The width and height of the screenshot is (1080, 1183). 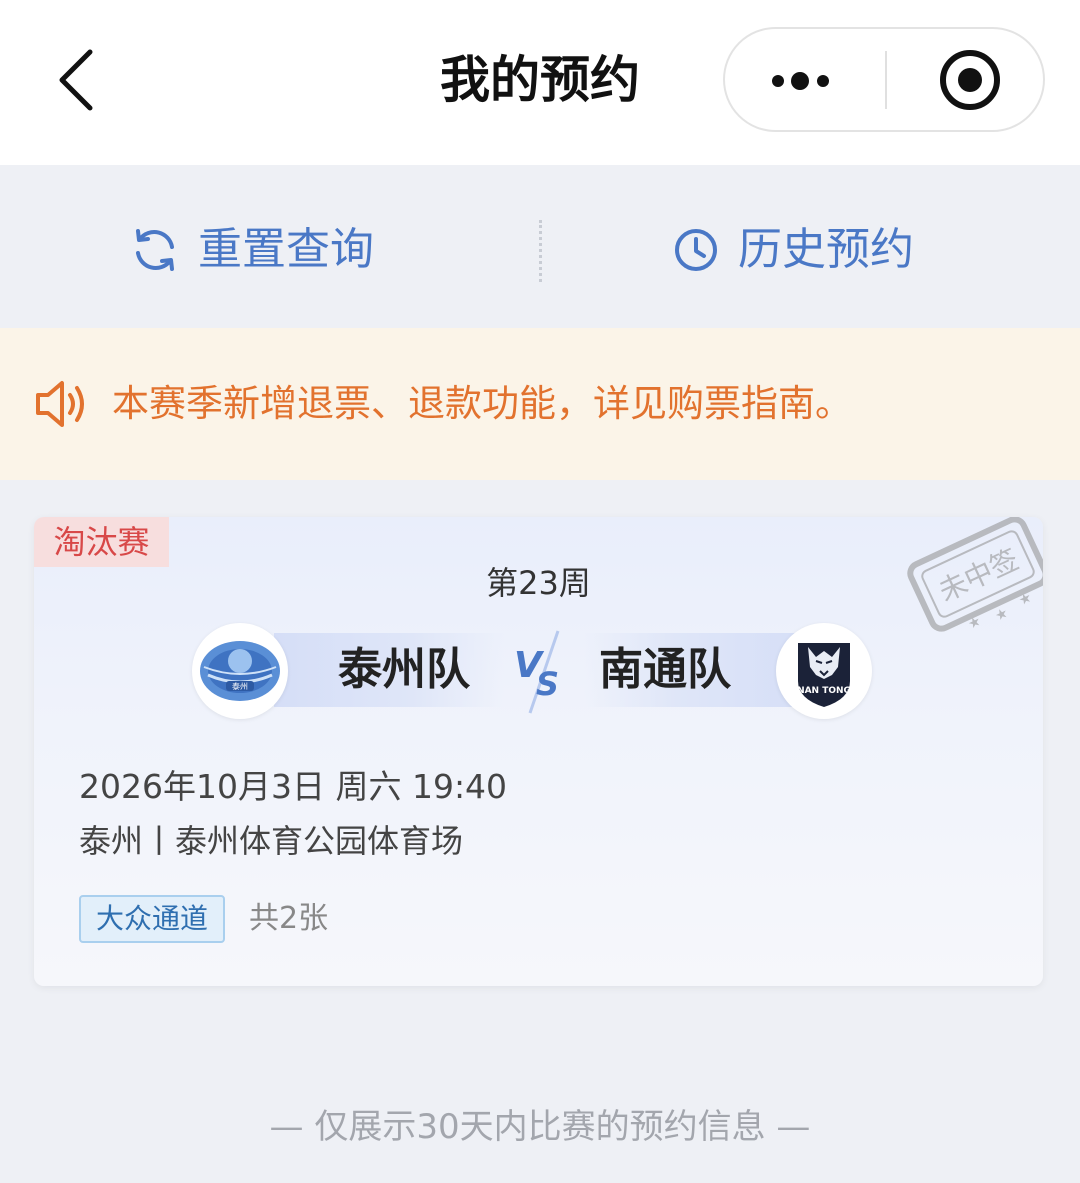 I want to click on more-dots-icon, so click(x=778, y=81).